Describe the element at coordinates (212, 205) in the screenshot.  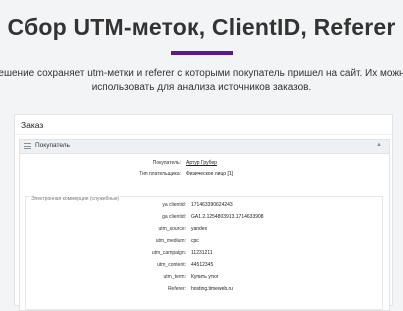
I see `field-value: 171463390624243` at that location.